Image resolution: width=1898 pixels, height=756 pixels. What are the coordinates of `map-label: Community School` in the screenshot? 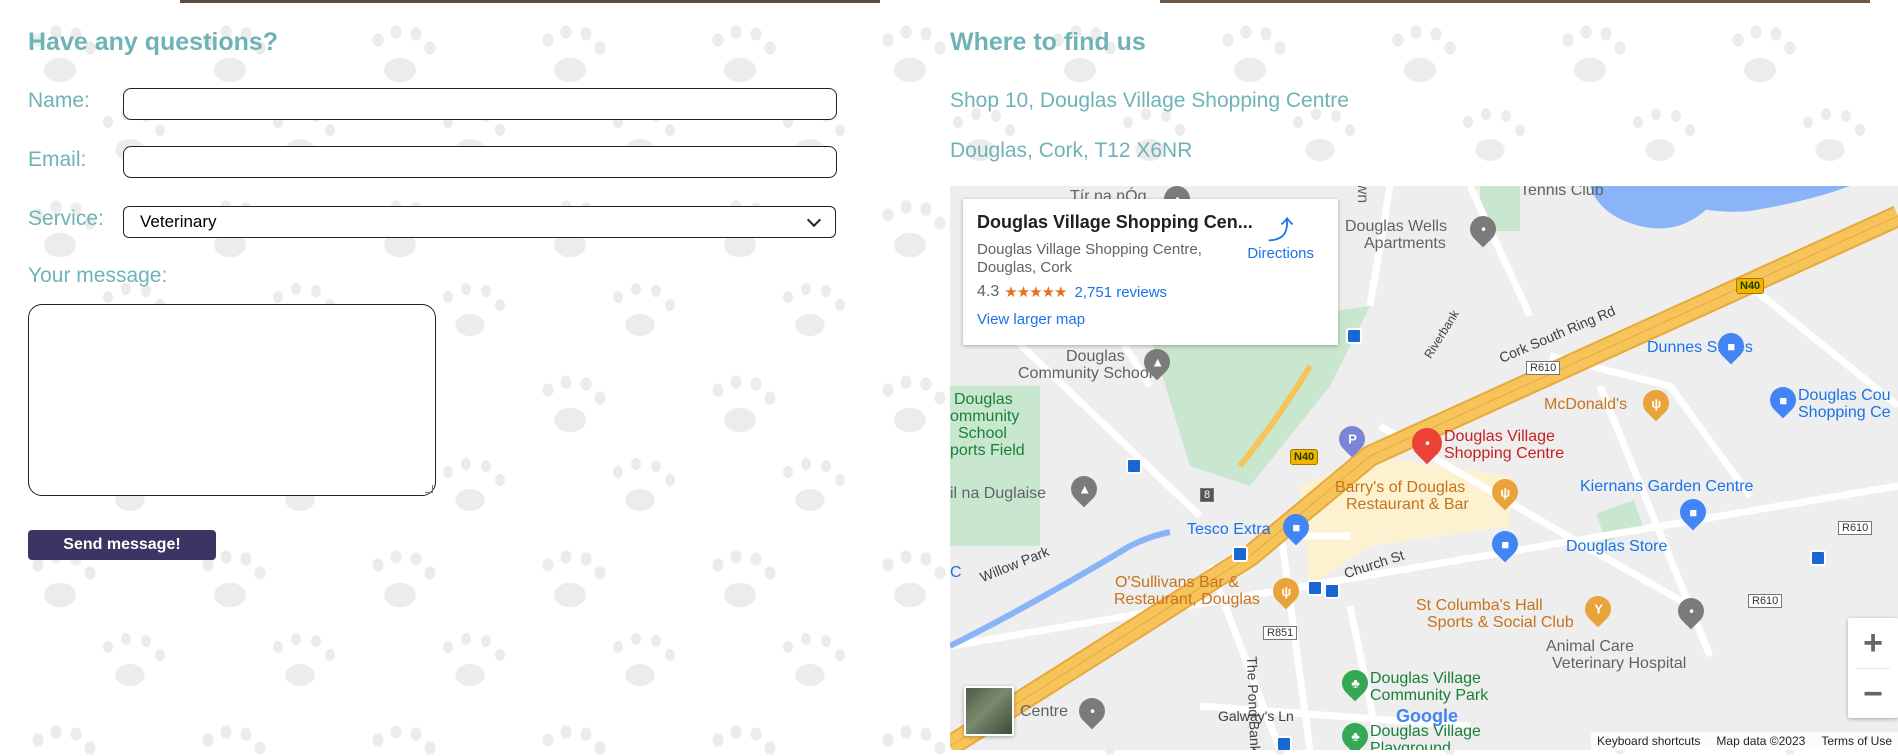 It's located at (1085, 373).